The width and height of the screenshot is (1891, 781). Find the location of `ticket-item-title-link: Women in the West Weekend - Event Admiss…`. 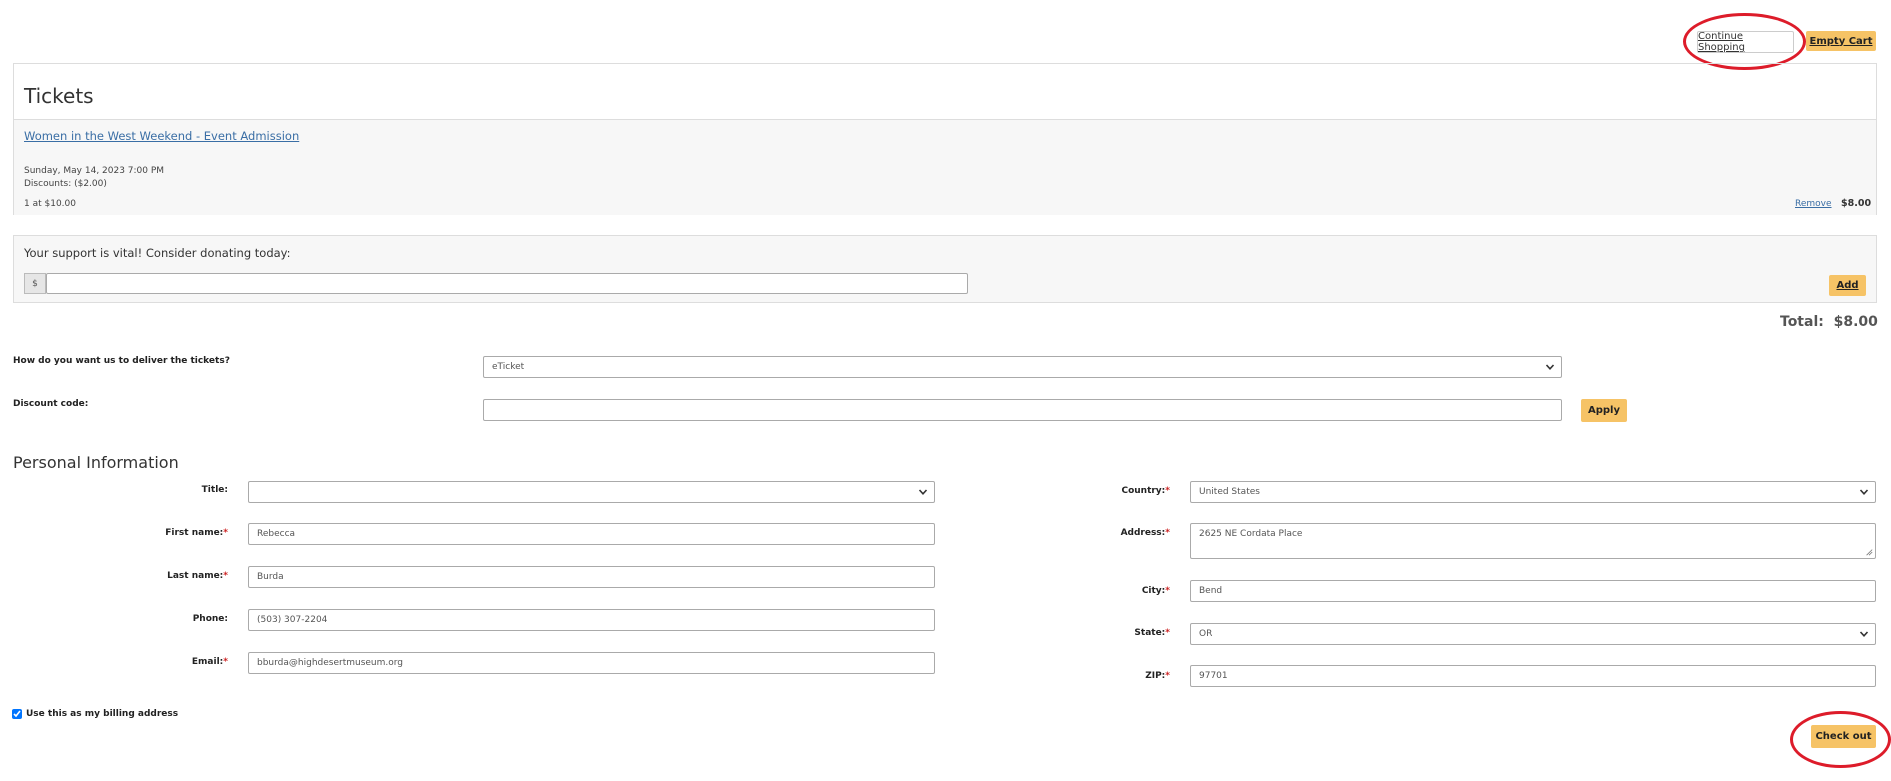

ticket-item-title-link: Women in the West Weekend - Event Admiss… is located at coordinates (161, 136).